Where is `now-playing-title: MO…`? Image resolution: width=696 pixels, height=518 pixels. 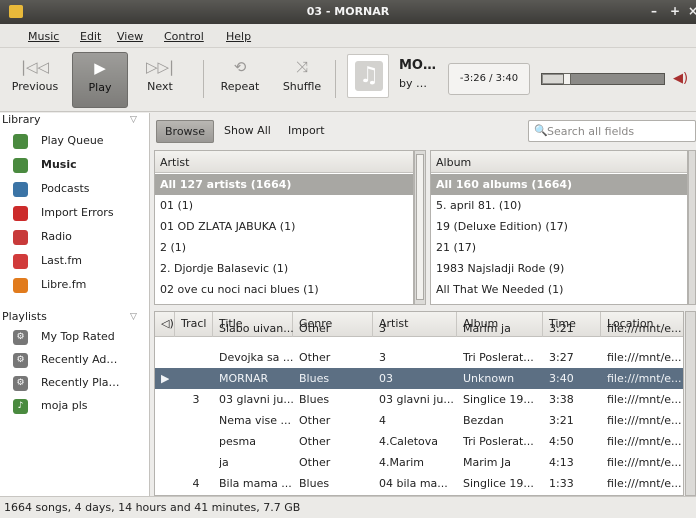 now-playing-title: MO… is located at coordinates (417, 65).